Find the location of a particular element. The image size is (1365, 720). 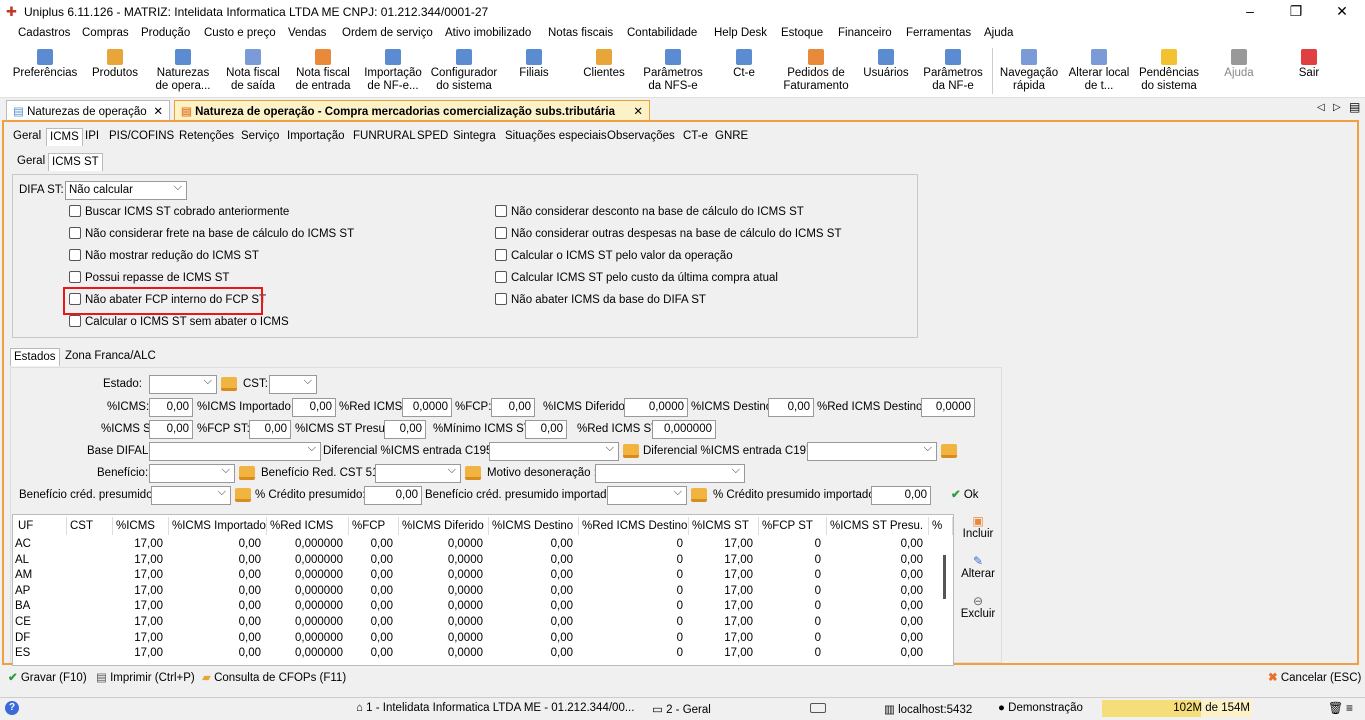

maximize-button: ❐ is located at coordinates (1296, 12).